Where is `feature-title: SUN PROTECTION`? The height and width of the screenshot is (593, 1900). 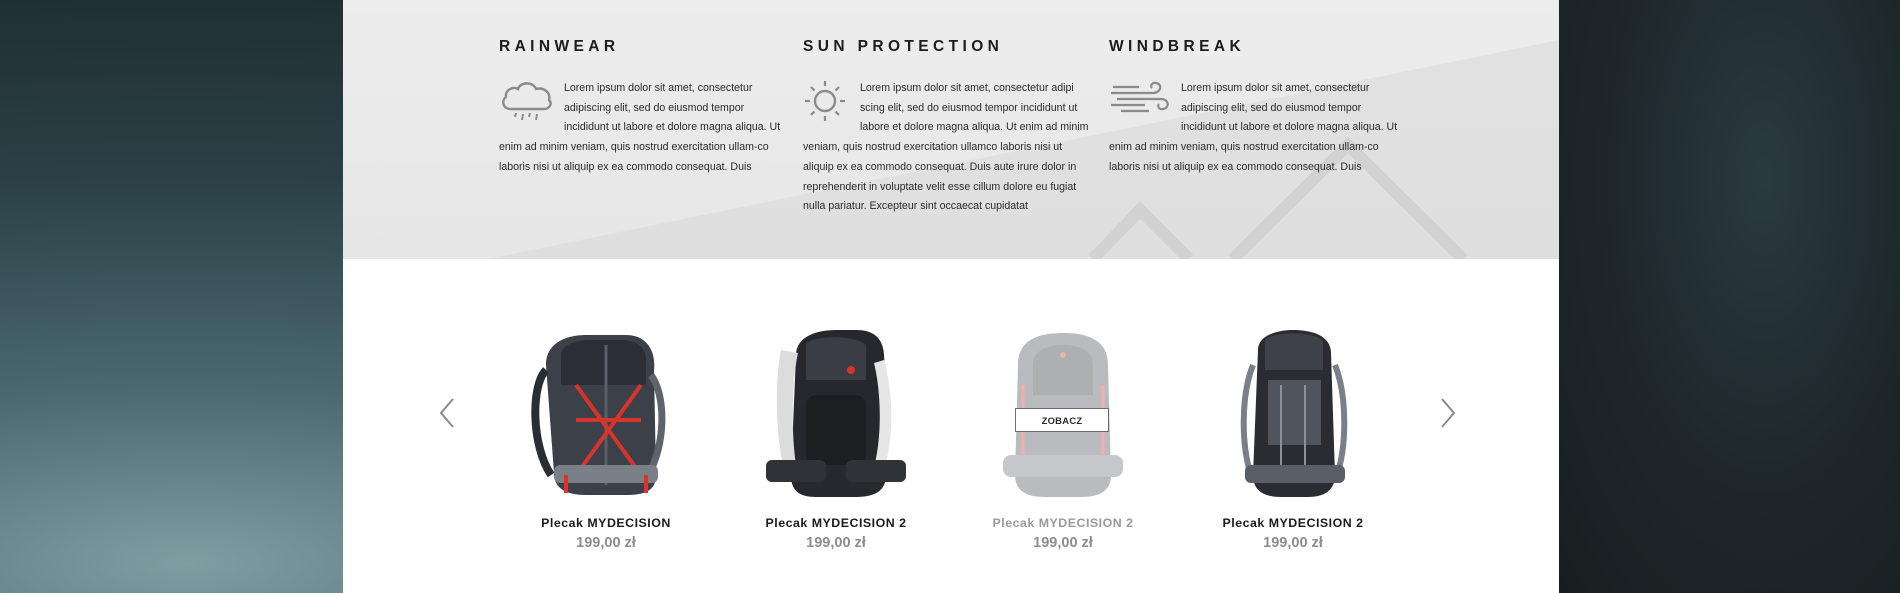
feature-title: SUN PROTECTION is located at coordinates (903, 46).